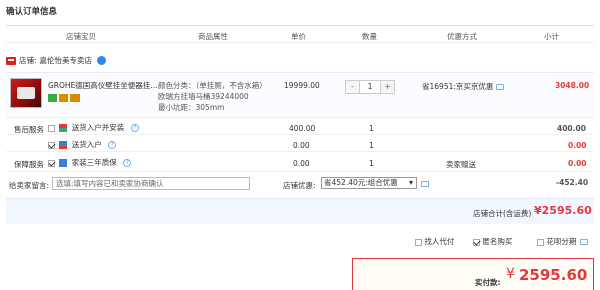  Describe the element at coordinates (29, 164) in the screenshot. I see `protection-label: 保障服务` at that location.